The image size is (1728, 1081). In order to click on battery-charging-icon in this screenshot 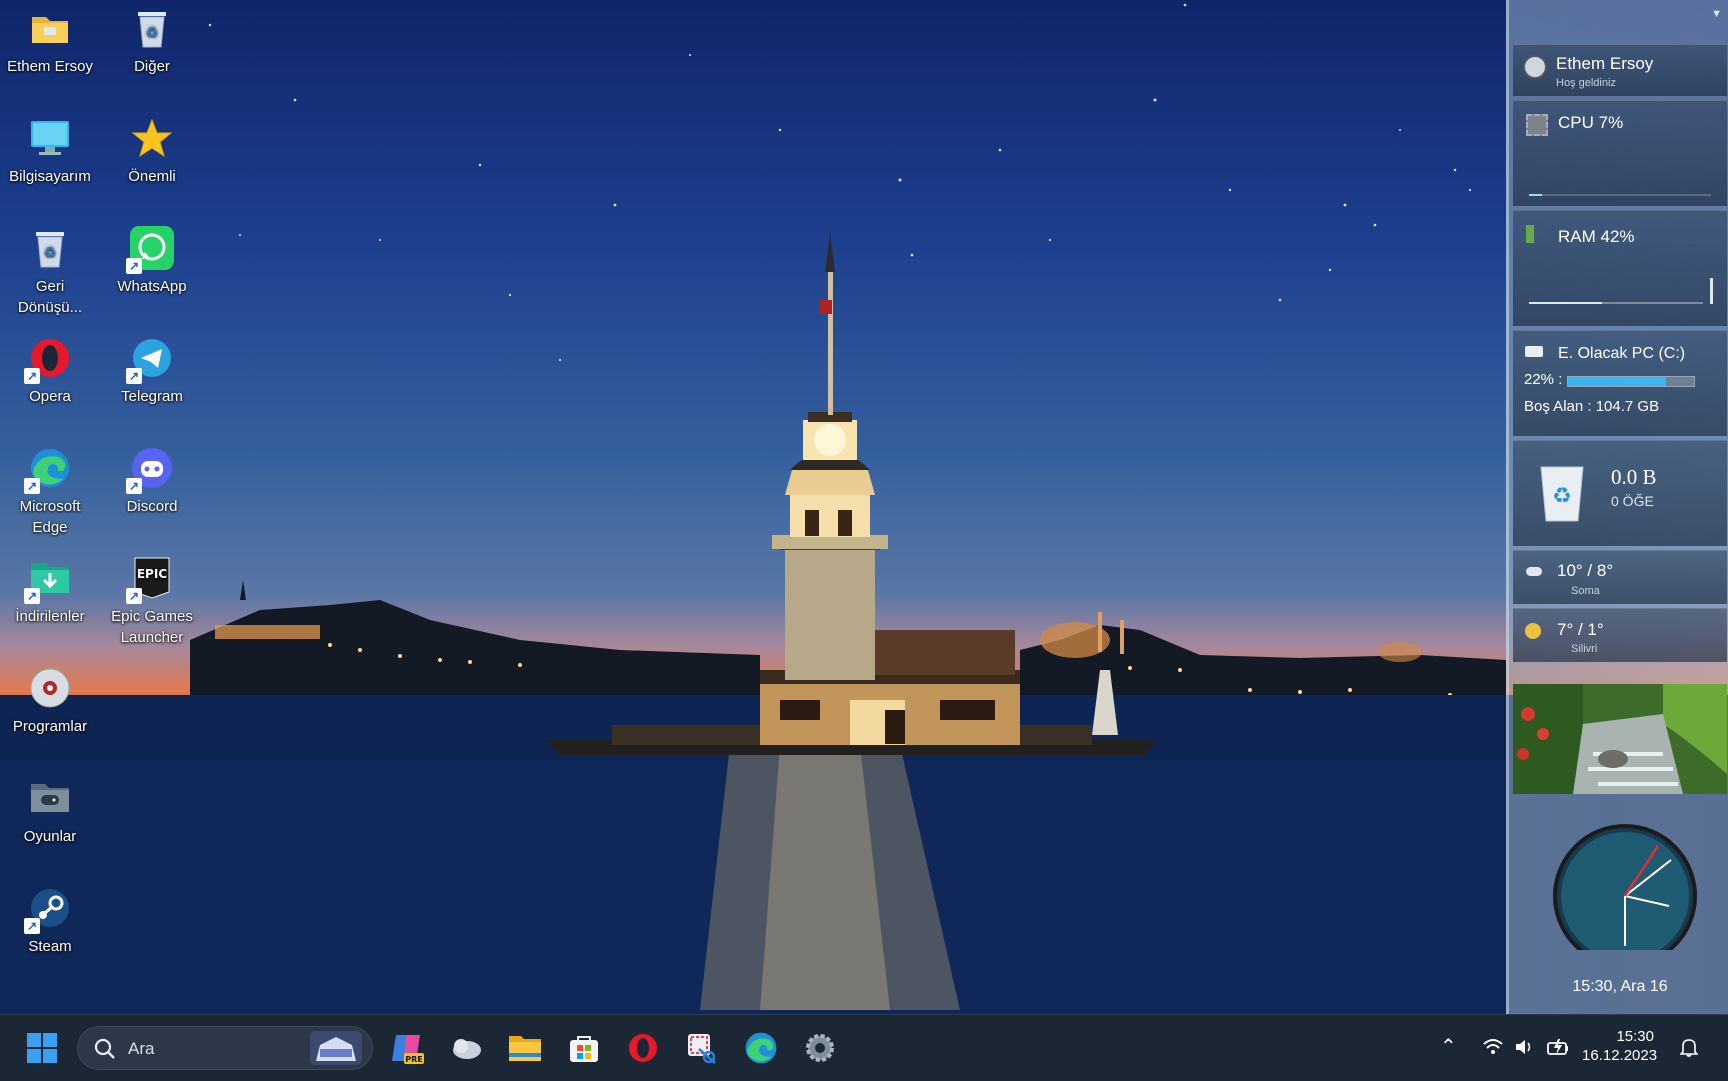, I will do `click(1558, 1047)`.